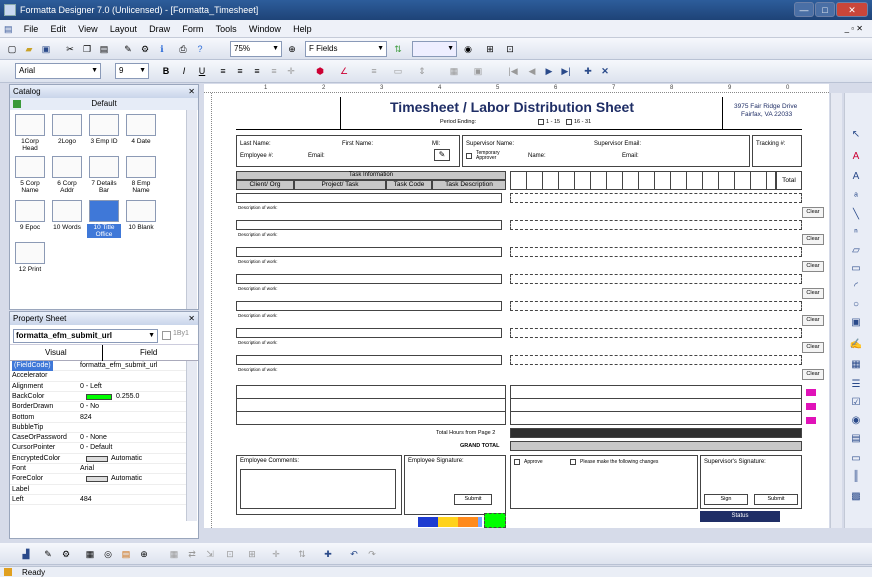  What do you see at coordinates (192, 554) in the screenshot?
I see `tab-order-icon: ⇄` at bounding box center [192, 554].